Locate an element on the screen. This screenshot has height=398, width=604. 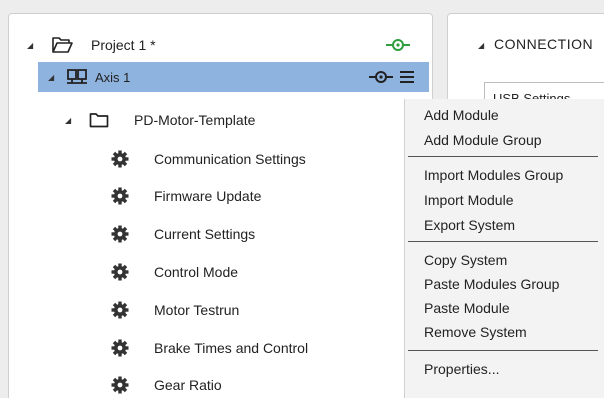
tree-item-module: Current Settings is located at coordinates (220, 234).